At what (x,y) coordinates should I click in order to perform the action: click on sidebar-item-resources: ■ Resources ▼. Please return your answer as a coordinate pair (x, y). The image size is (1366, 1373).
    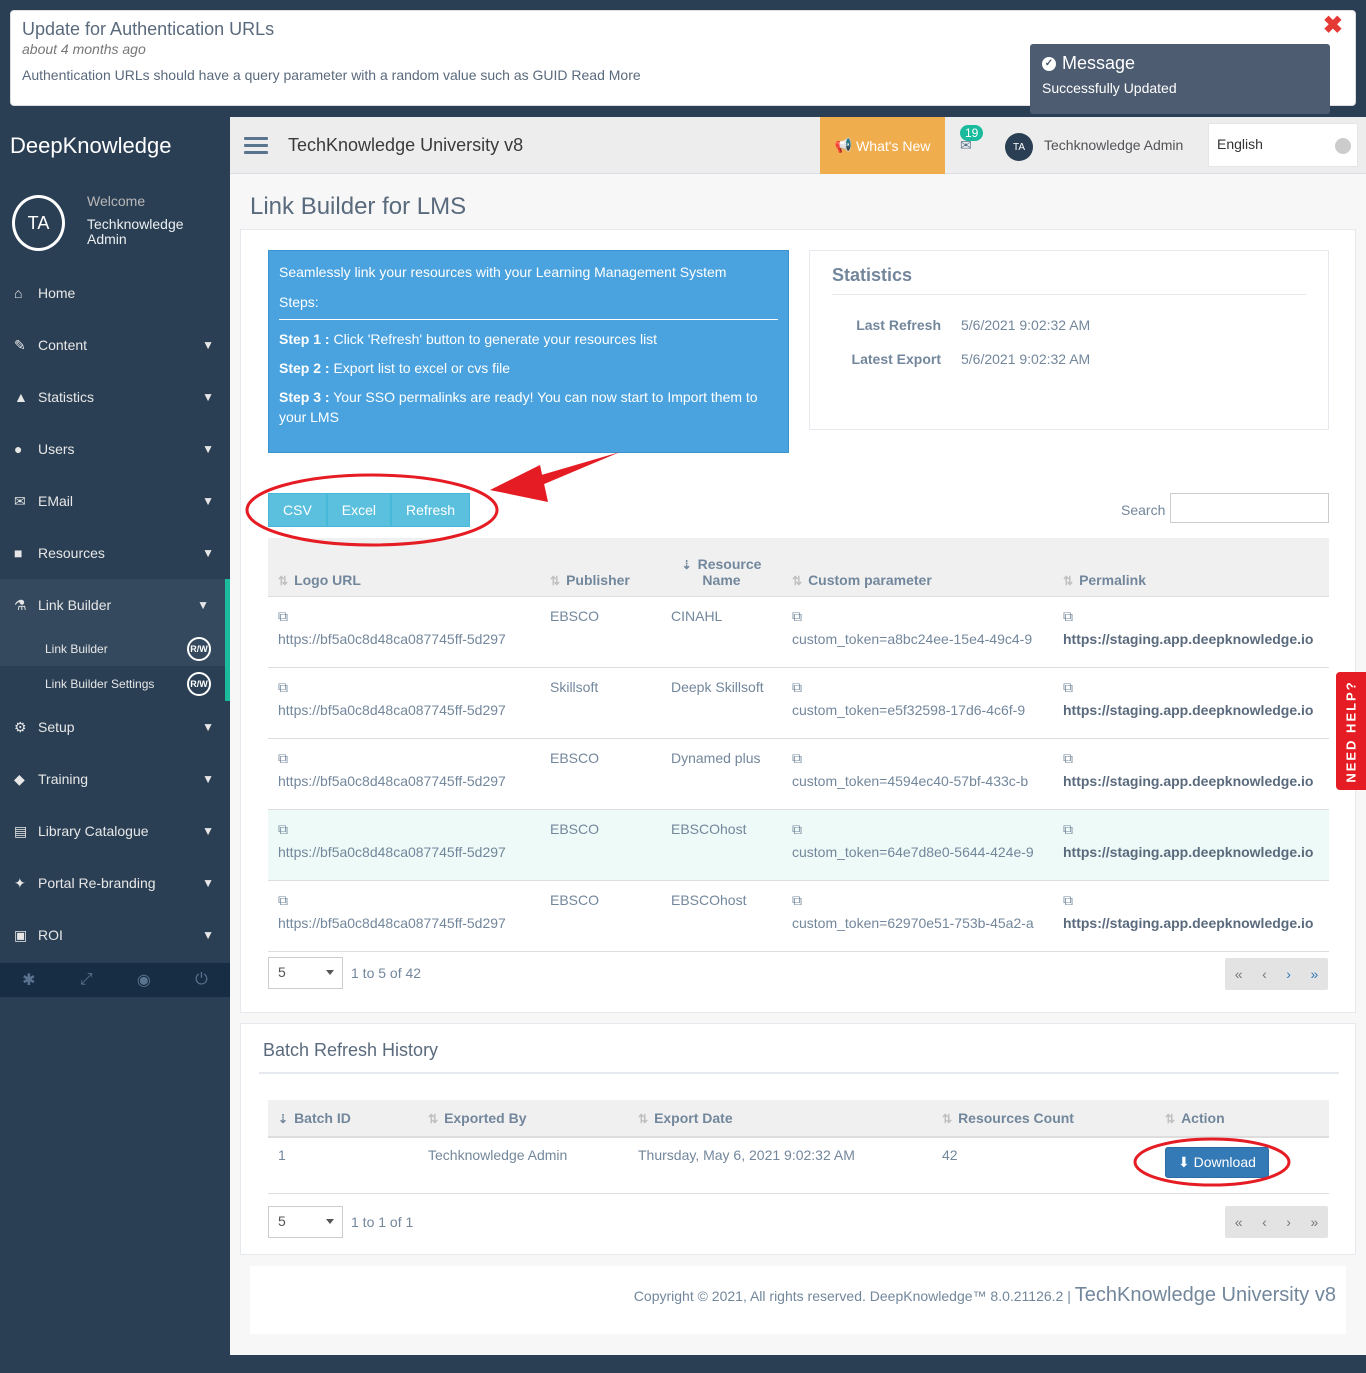
    Looking at the image, I should click on (115, 553).